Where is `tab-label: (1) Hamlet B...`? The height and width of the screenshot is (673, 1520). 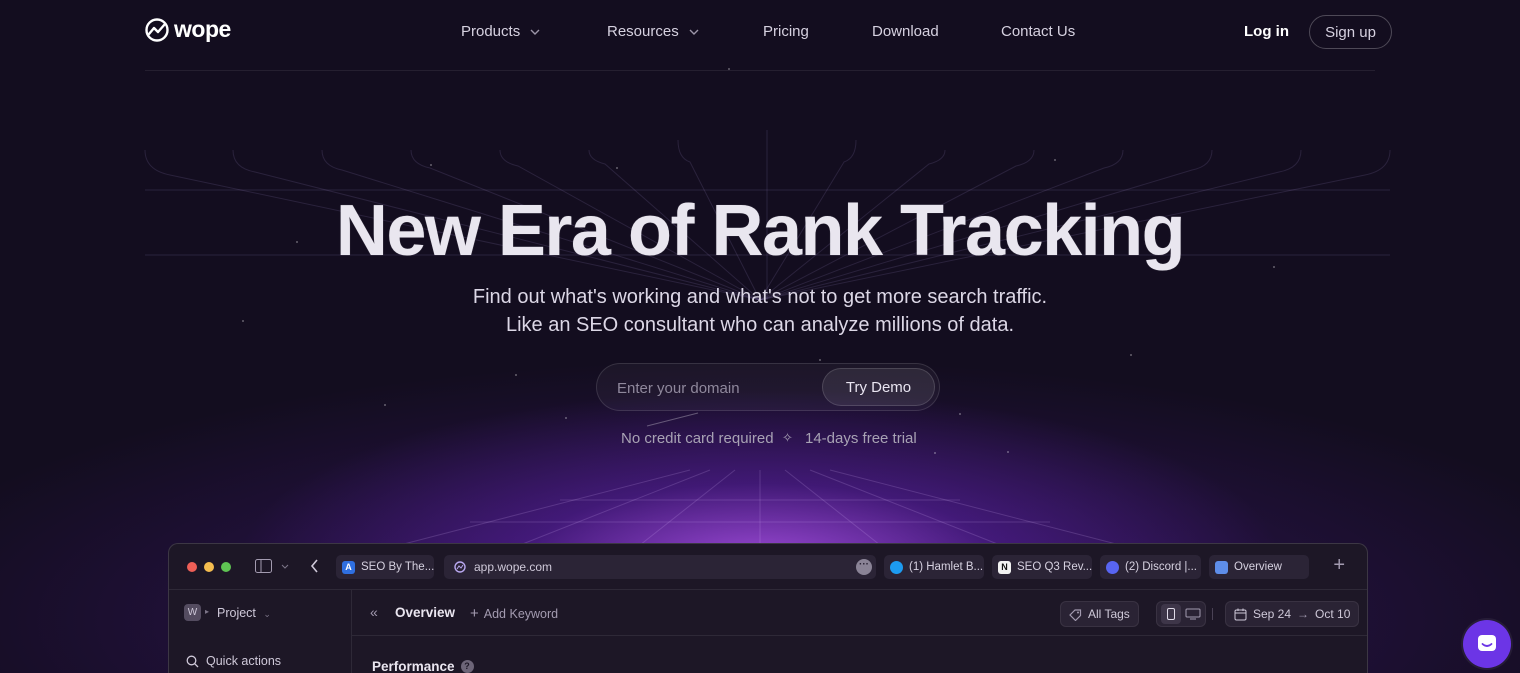 tab-label: (1) Hamlet B... is located at coordinates (946, 567).